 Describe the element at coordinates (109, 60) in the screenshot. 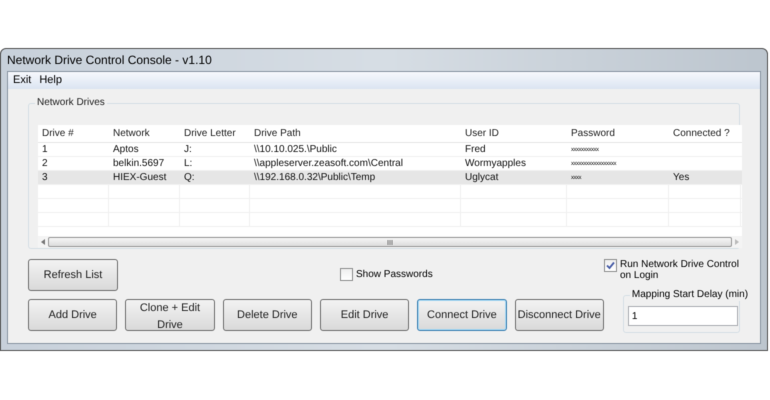

I see `window-title: Network Drive Control Console - v1.10` at that location.